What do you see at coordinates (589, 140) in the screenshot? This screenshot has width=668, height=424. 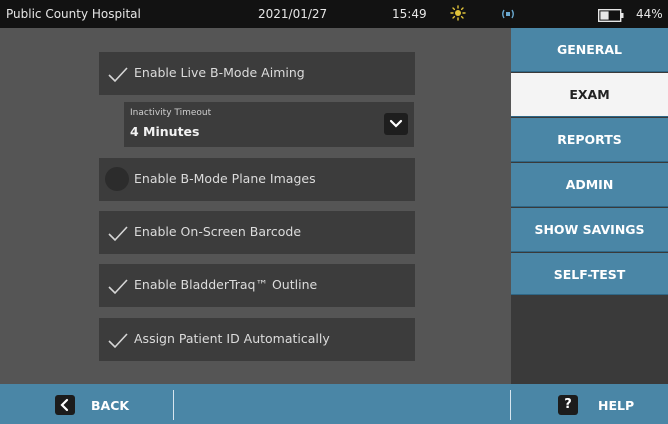 I see `menu-item-reports: REPORTS` at bounding box center [589, 140].